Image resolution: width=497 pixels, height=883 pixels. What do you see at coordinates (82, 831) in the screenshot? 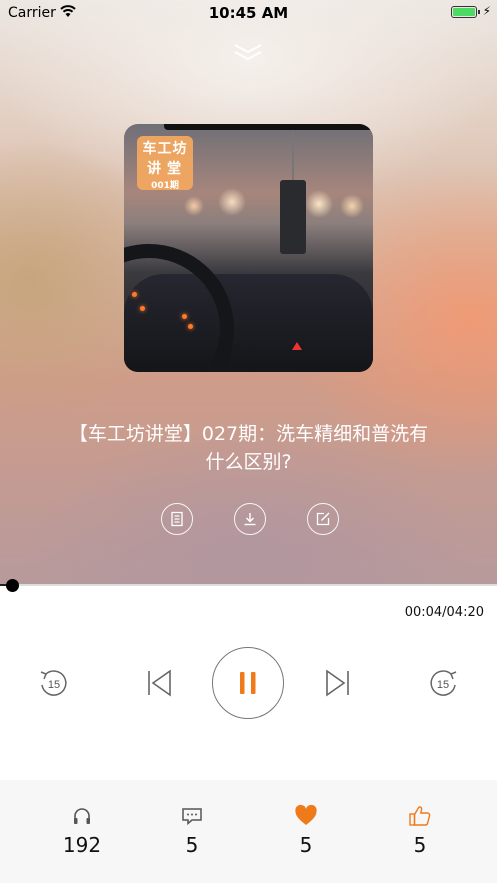
I see `listens-stat: 192` at bounding box center [82, 831].